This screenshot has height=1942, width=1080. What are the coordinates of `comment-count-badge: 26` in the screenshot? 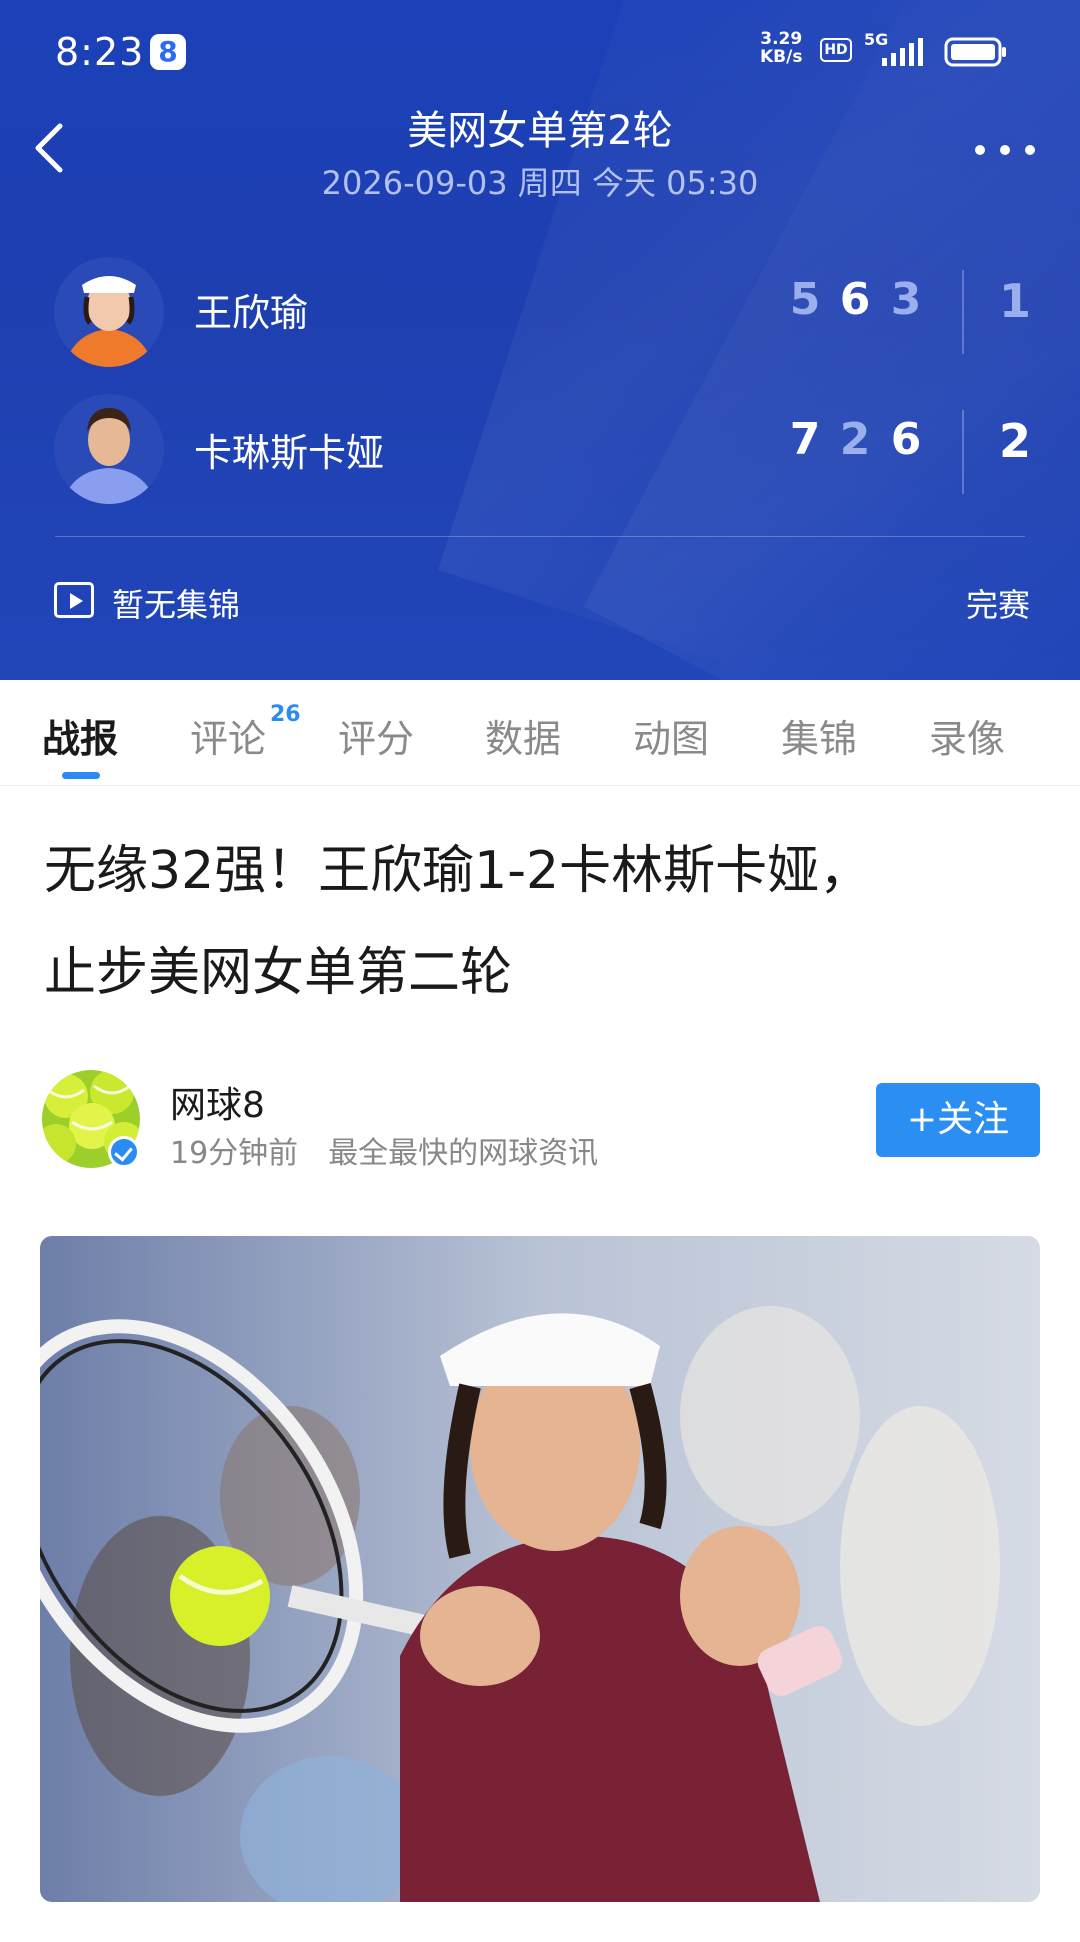 It's located at (285, 714).